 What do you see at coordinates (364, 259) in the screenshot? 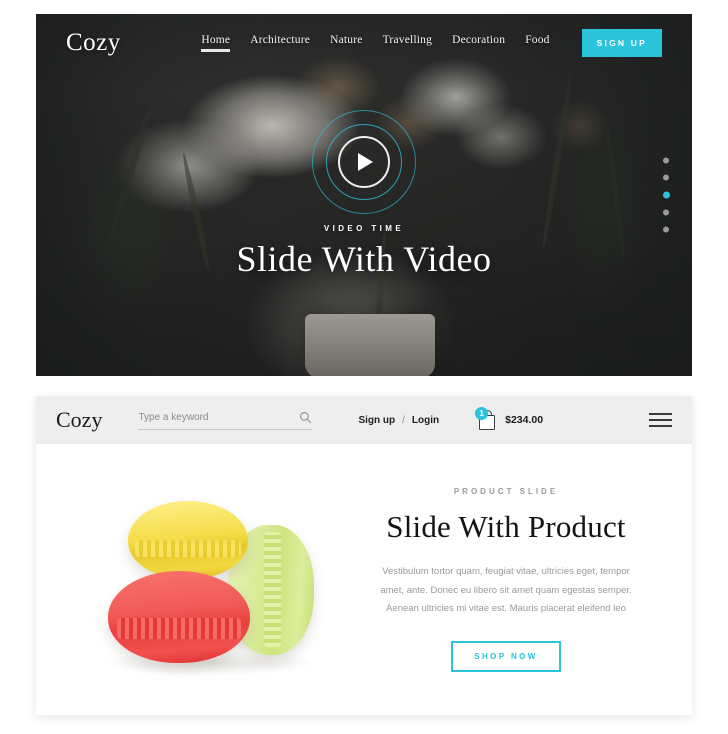
I see `hero-title: Slide With Video` at bounding box center [364, 259].